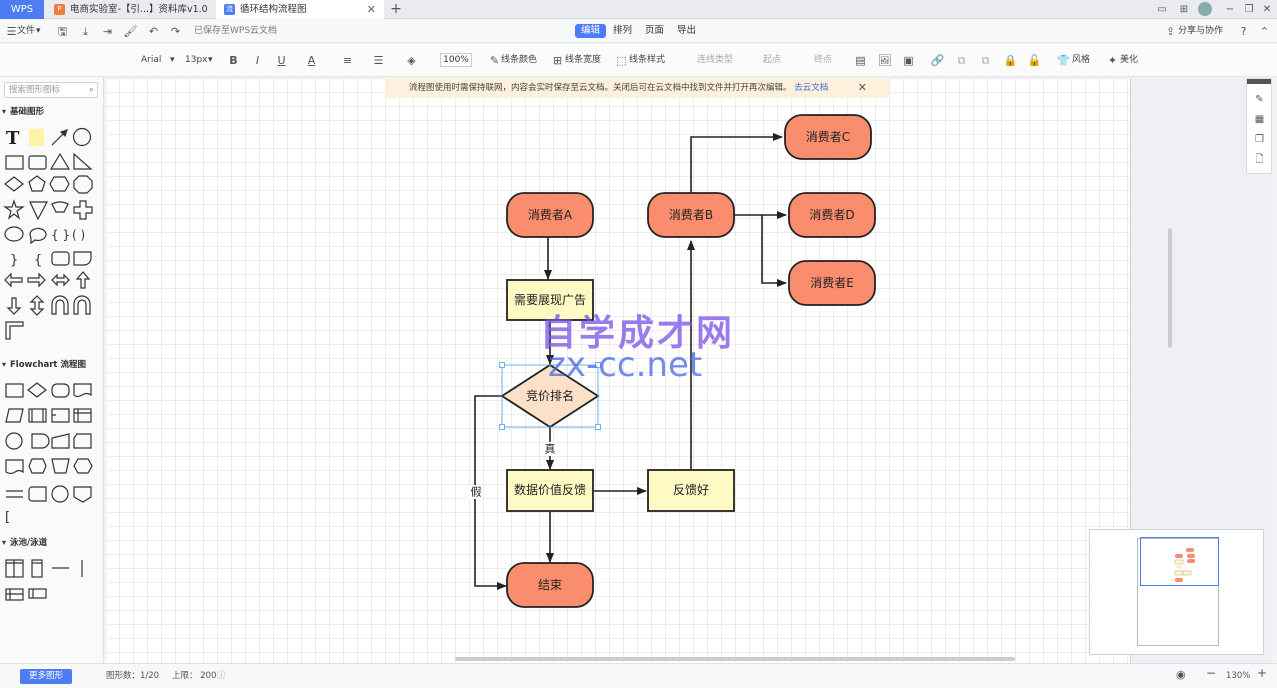  Describe the element at coordinates (26, 31) in the screenshot. I see `file-menu: 文件` at that location.